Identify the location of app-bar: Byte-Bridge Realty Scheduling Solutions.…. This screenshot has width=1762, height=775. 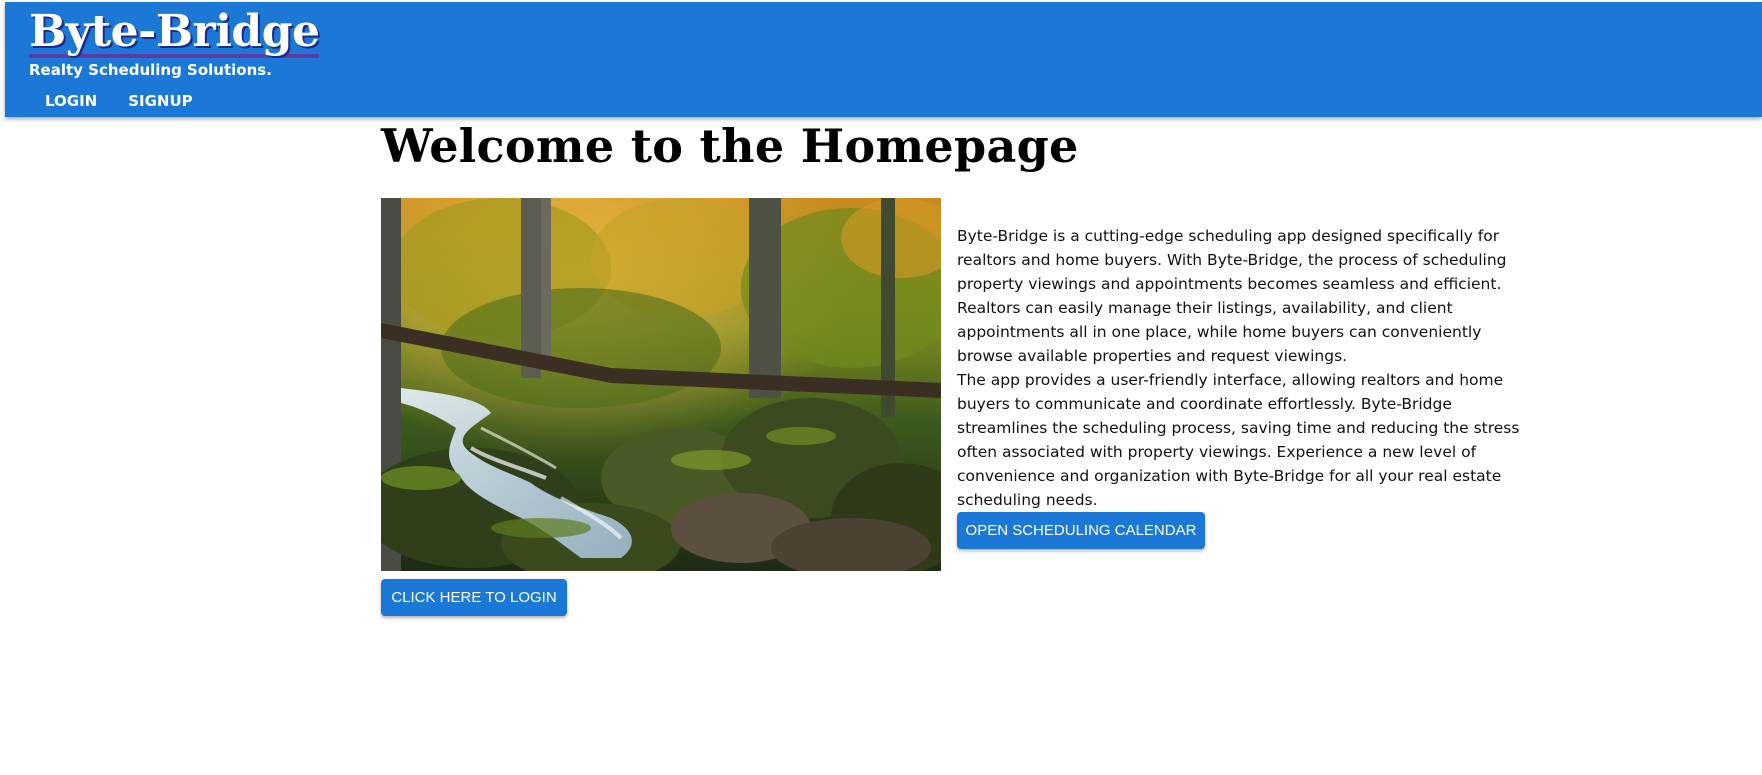
(883, 59).